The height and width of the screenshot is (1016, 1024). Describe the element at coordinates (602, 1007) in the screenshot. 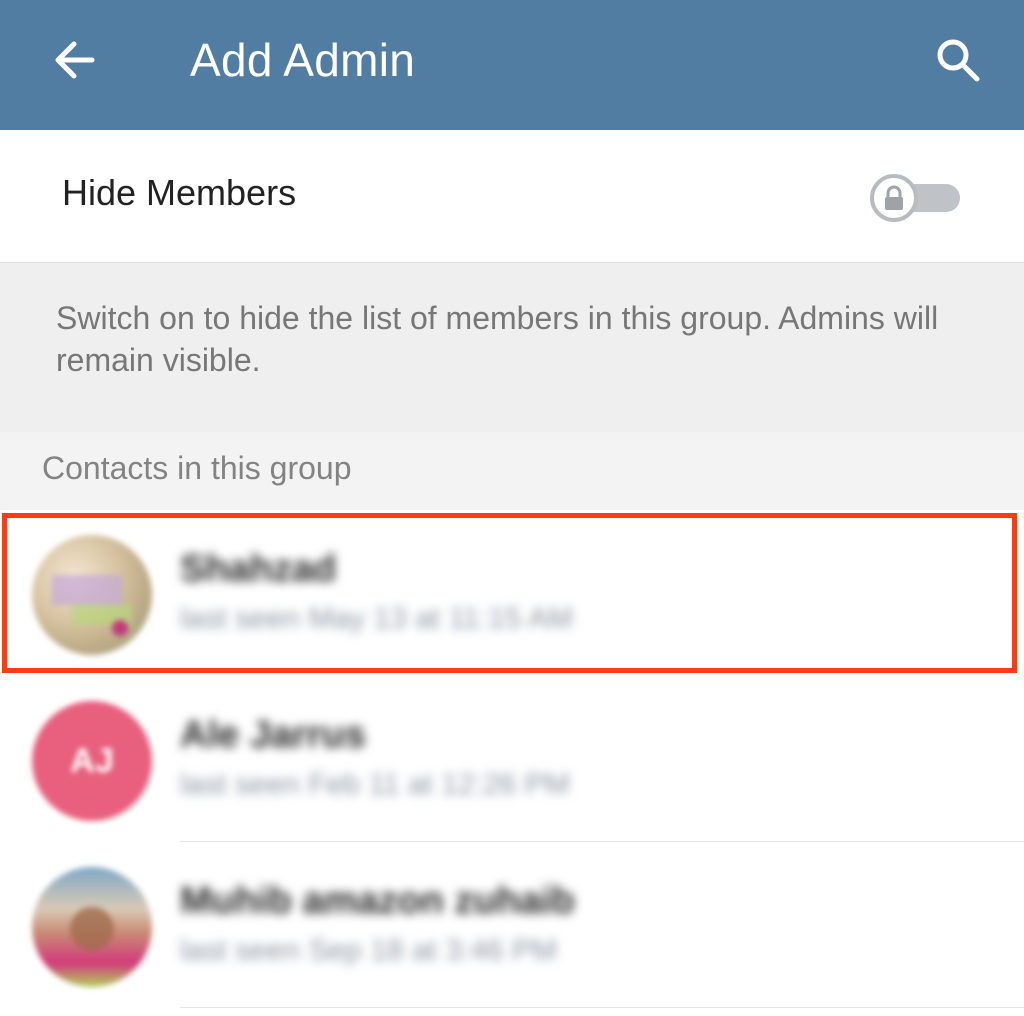

I see `divider` at that location.